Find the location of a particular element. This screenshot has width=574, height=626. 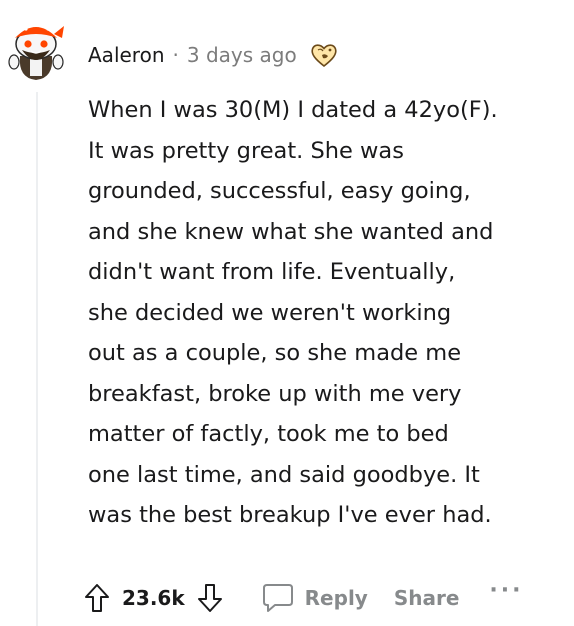

upvote-button is located at coordinates (97, 598).